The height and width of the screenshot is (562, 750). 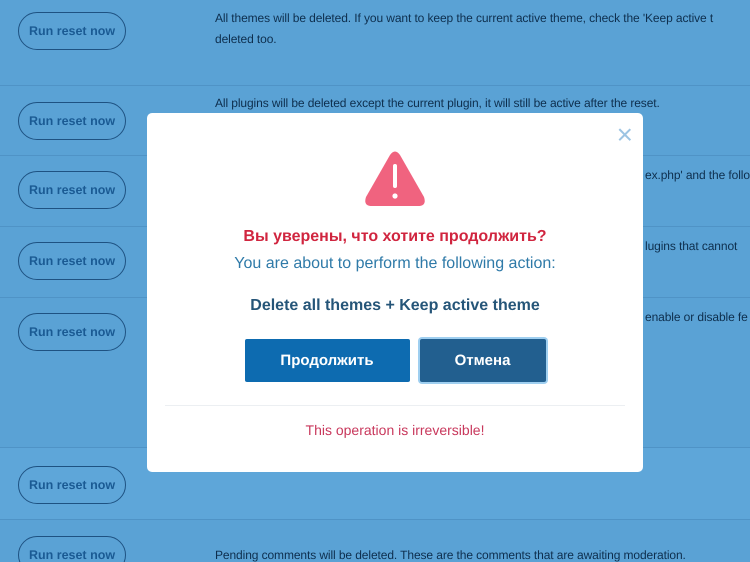 What do you see at coordinates (395, 306) in the screenshot?
I see `action-summary: Delete all themes + Keep active theme` at bounding box center [395, 306].